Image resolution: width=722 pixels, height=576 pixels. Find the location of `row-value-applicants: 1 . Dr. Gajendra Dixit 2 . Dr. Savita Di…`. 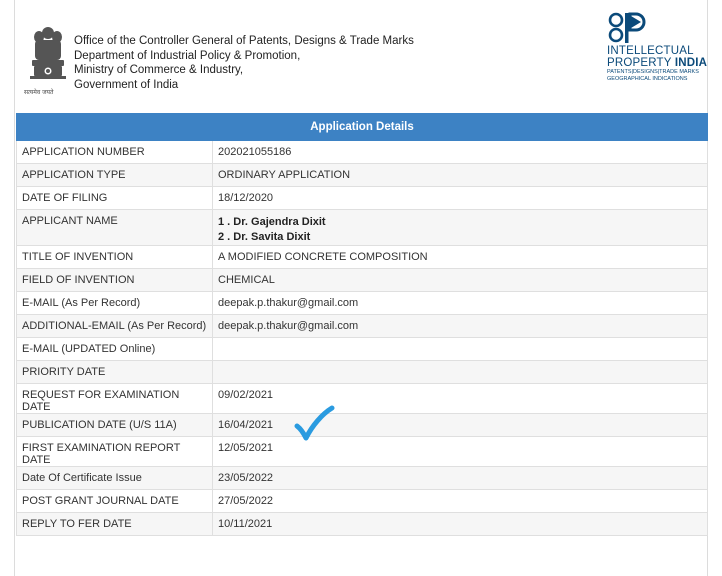

row-value-applicants: 1 . Dr. Gajendra Dixit 2 . Dr. Savita Di… is located at coordinates (460, 227).